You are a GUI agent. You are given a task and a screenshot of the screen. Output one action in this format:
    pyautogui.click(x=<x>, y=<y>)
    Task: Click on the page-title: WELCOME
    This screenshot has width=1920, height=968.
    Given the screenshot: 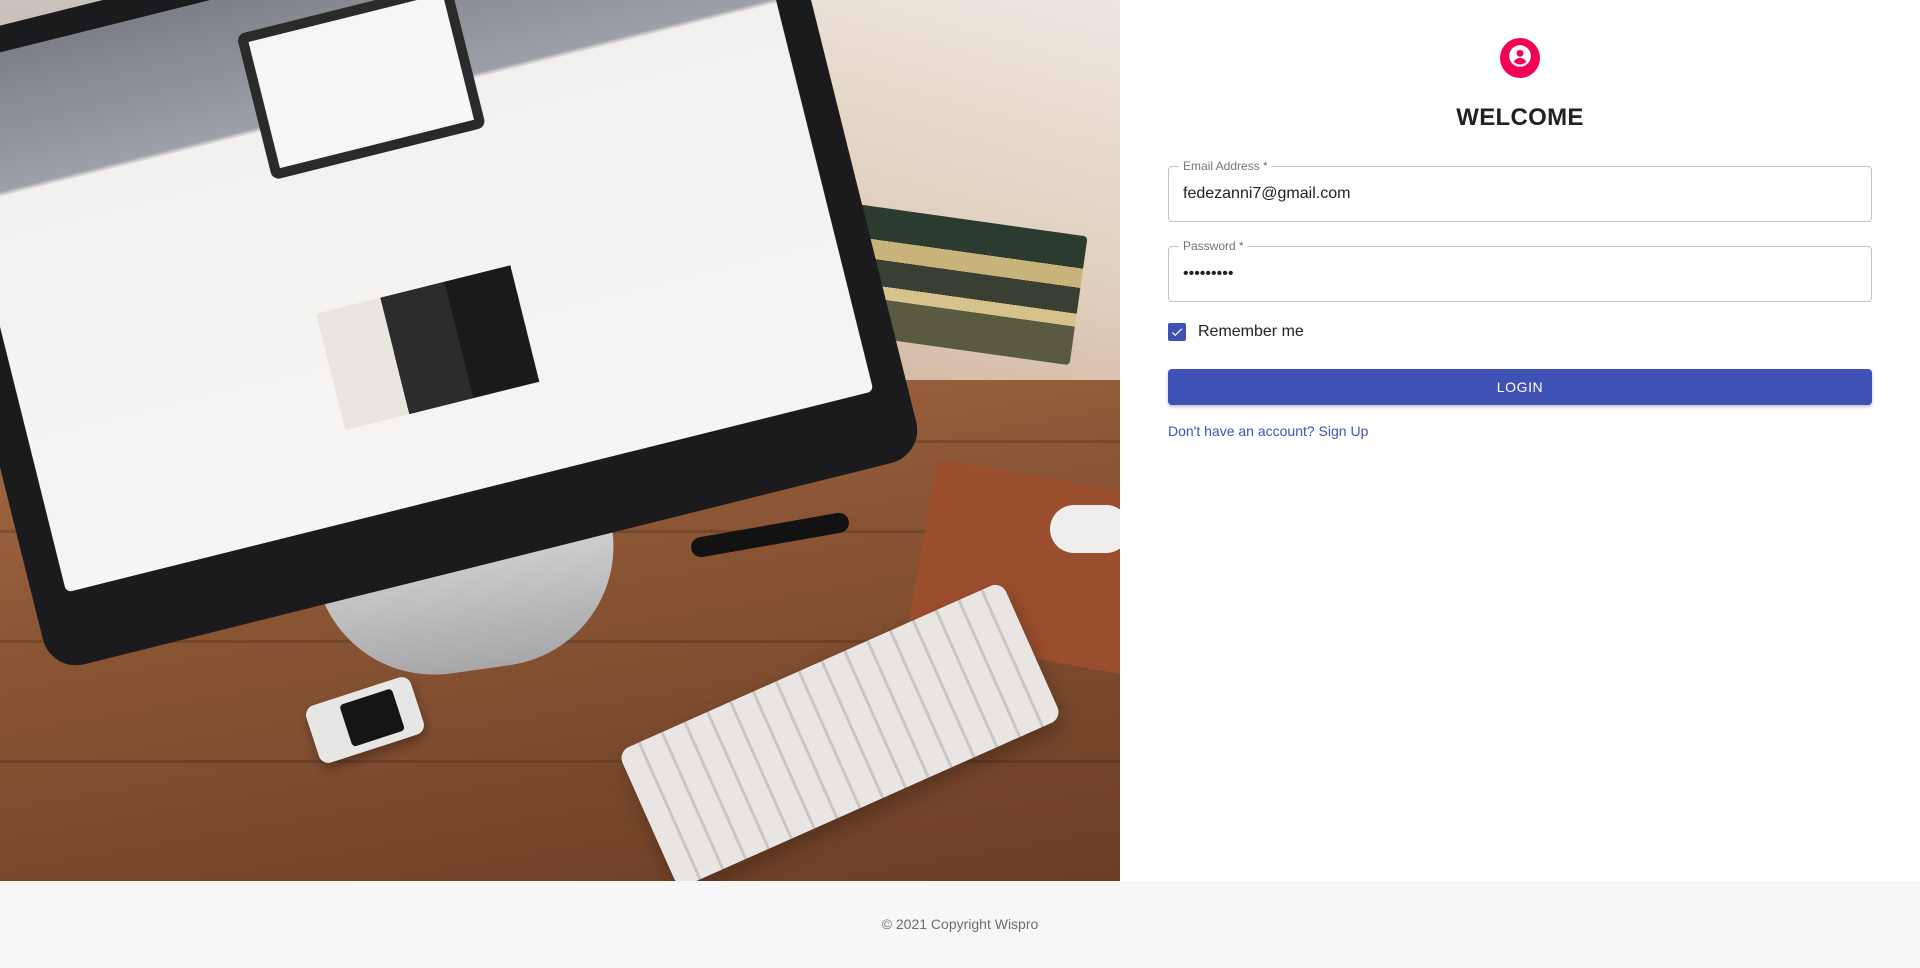 What is the action you would take?
    pyautogui.click(x=1520, y=117)
    